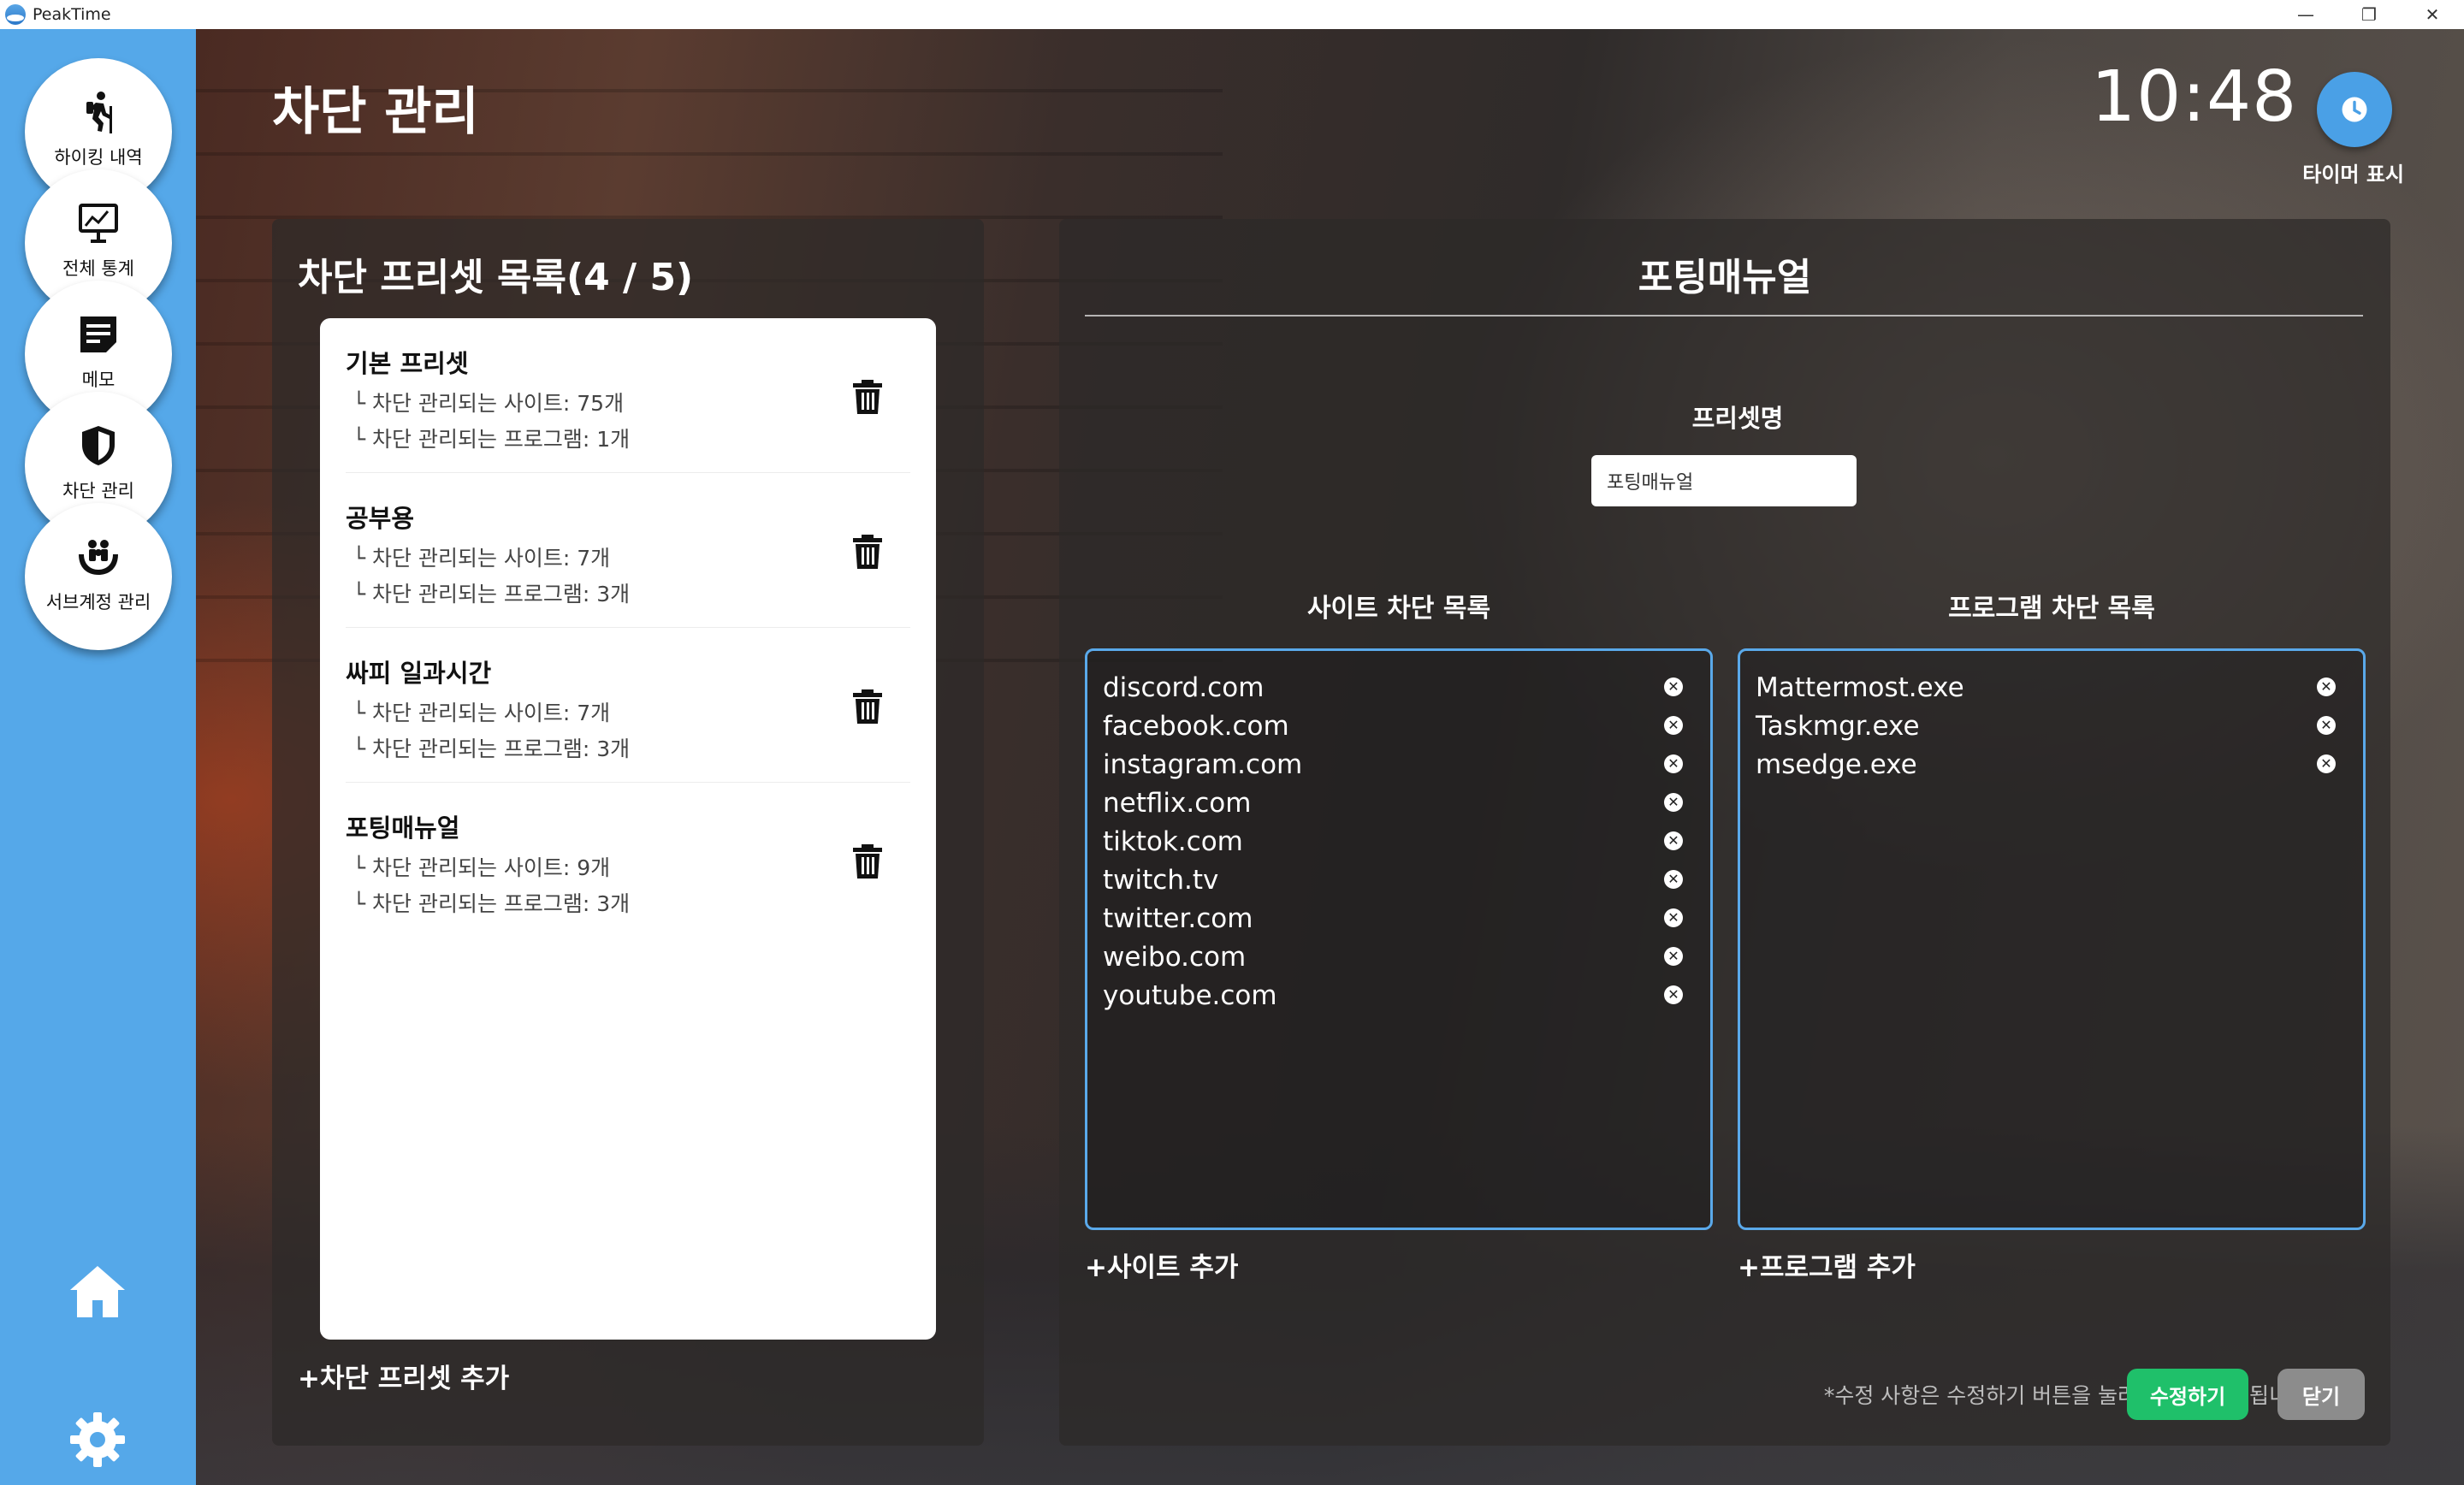 The width and height of the screenshot is (2464, 1485). Describe the element at coordinates (98, 446) in the screenshot. I see `shield-icon` at that location.